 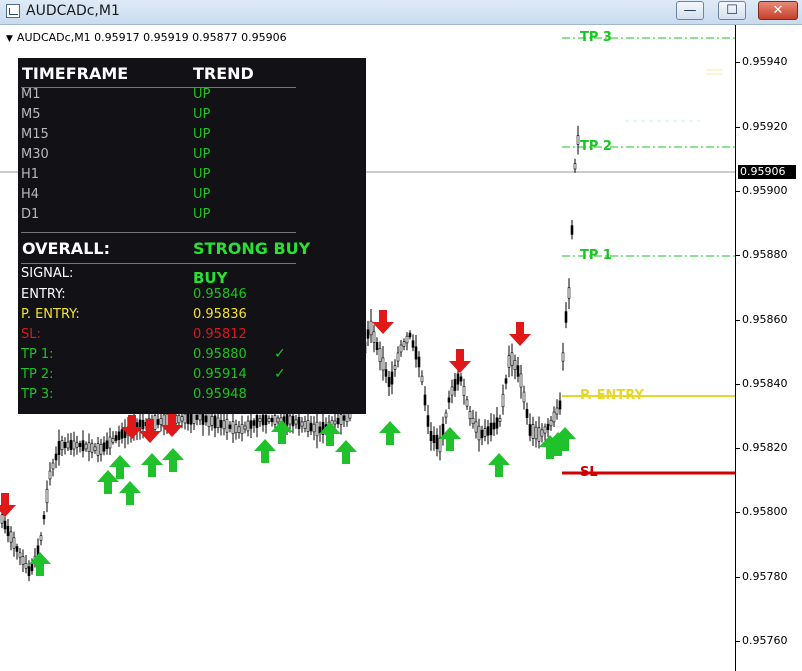 What do you see at coordinates (37, 354) in the screenshot?
I see `tp1-label: TP 1:` at bounding box center [37, 354].